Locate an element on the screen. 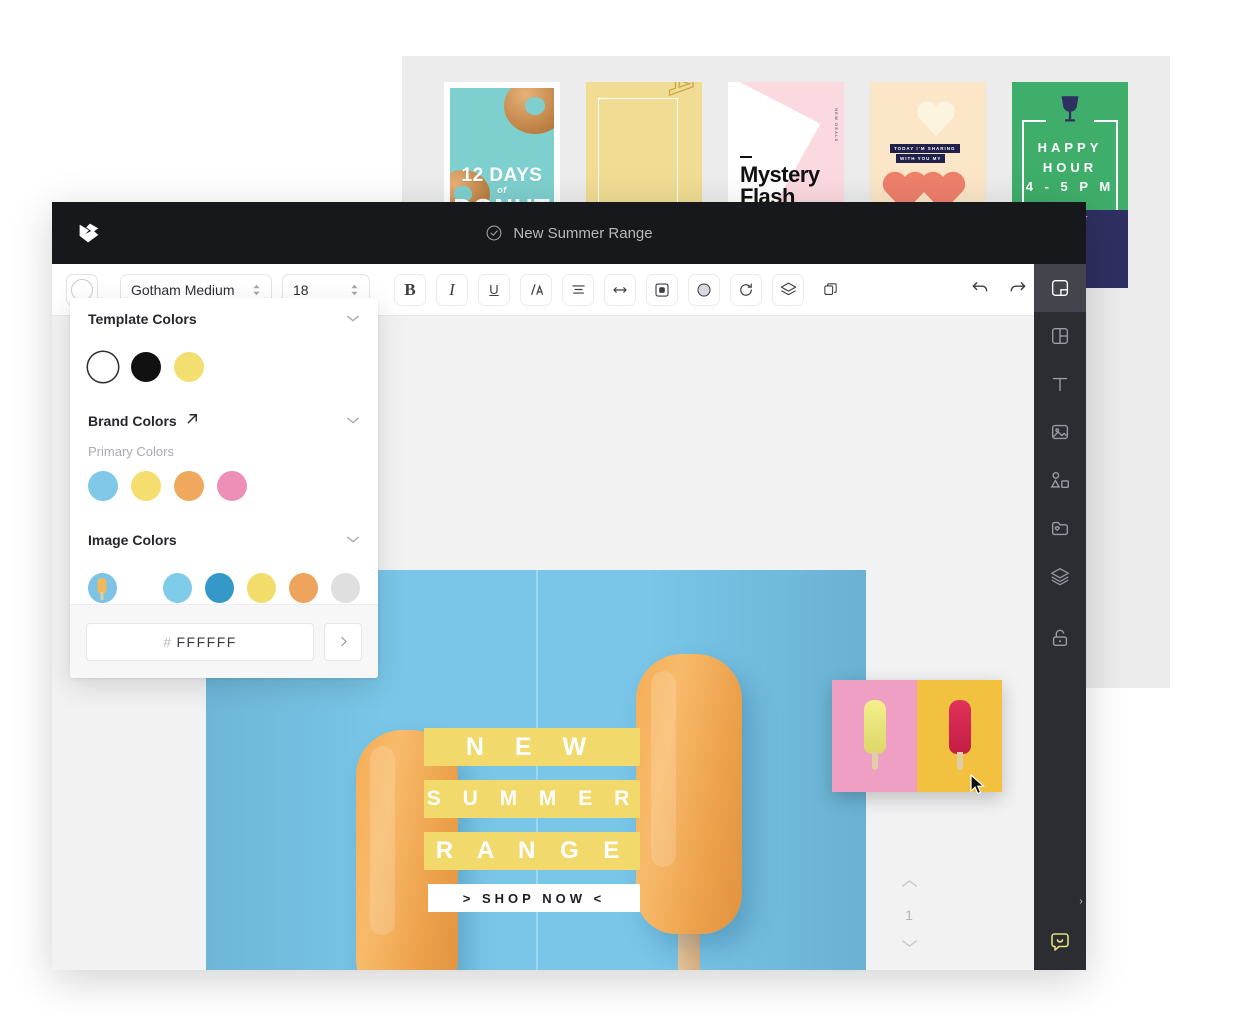 The width and height of the screenshot is (1244, 1016). page-down-button is located at coordinates (909, 945).